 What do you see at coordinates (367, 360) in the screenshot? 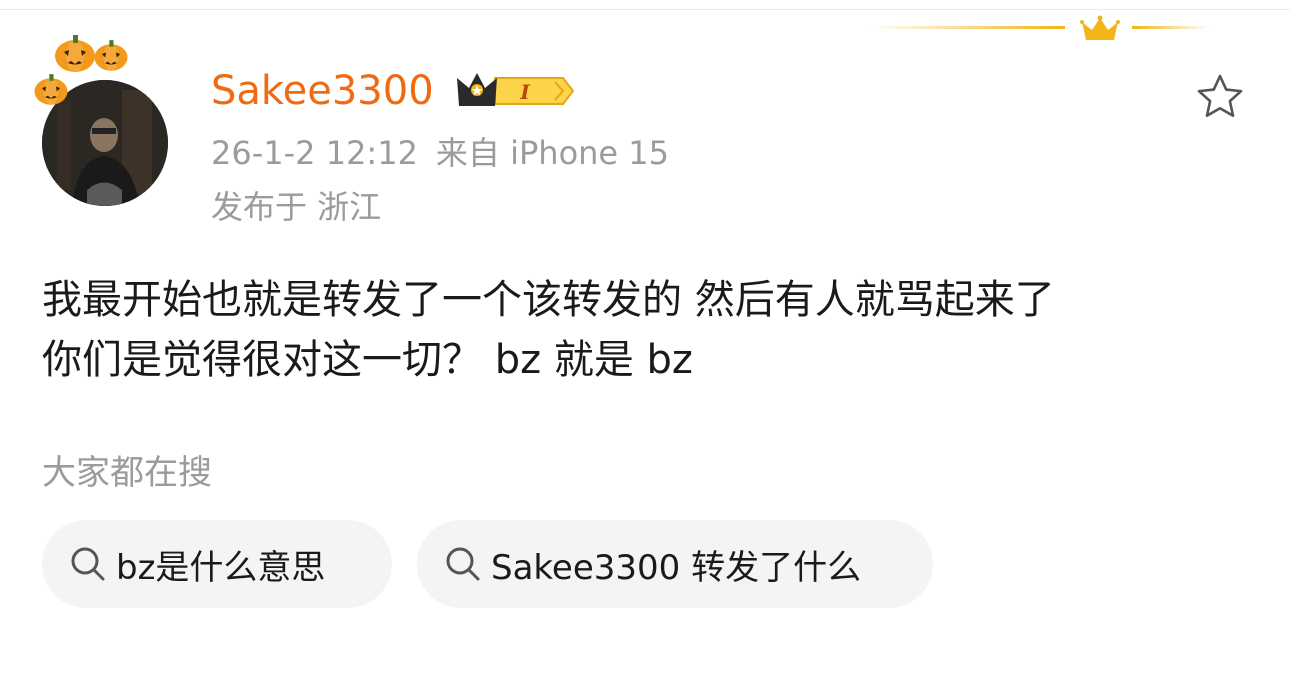
I see `post-content-line: 你们是觉得很对这一切？ bz 就是 bz` at bounding box center [367, 360].